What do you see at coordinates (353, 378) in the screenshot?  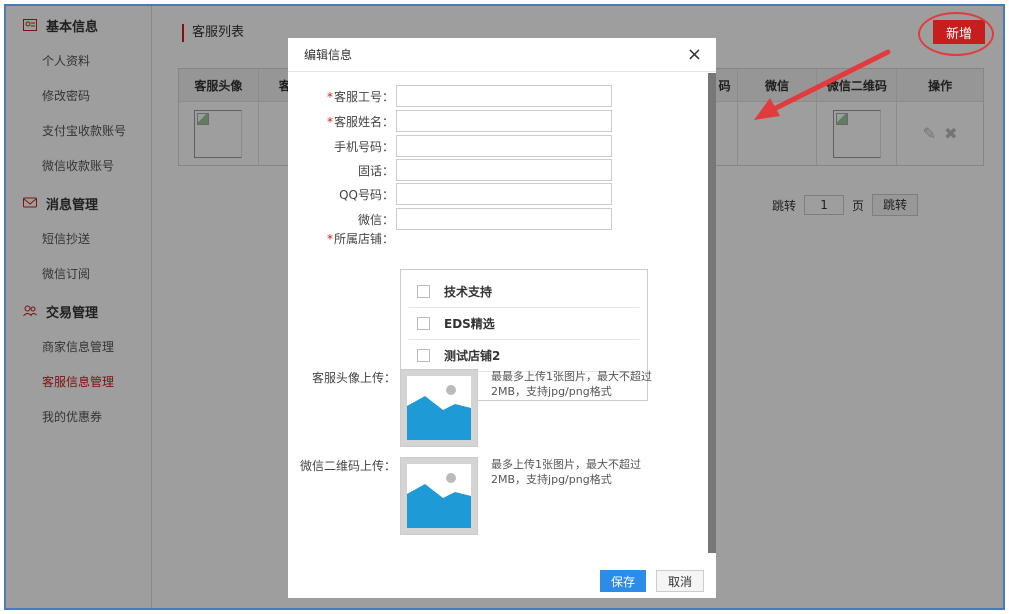 I see `avatar-upload-label: 客服头像上传：` at bounding box center [353, 378].